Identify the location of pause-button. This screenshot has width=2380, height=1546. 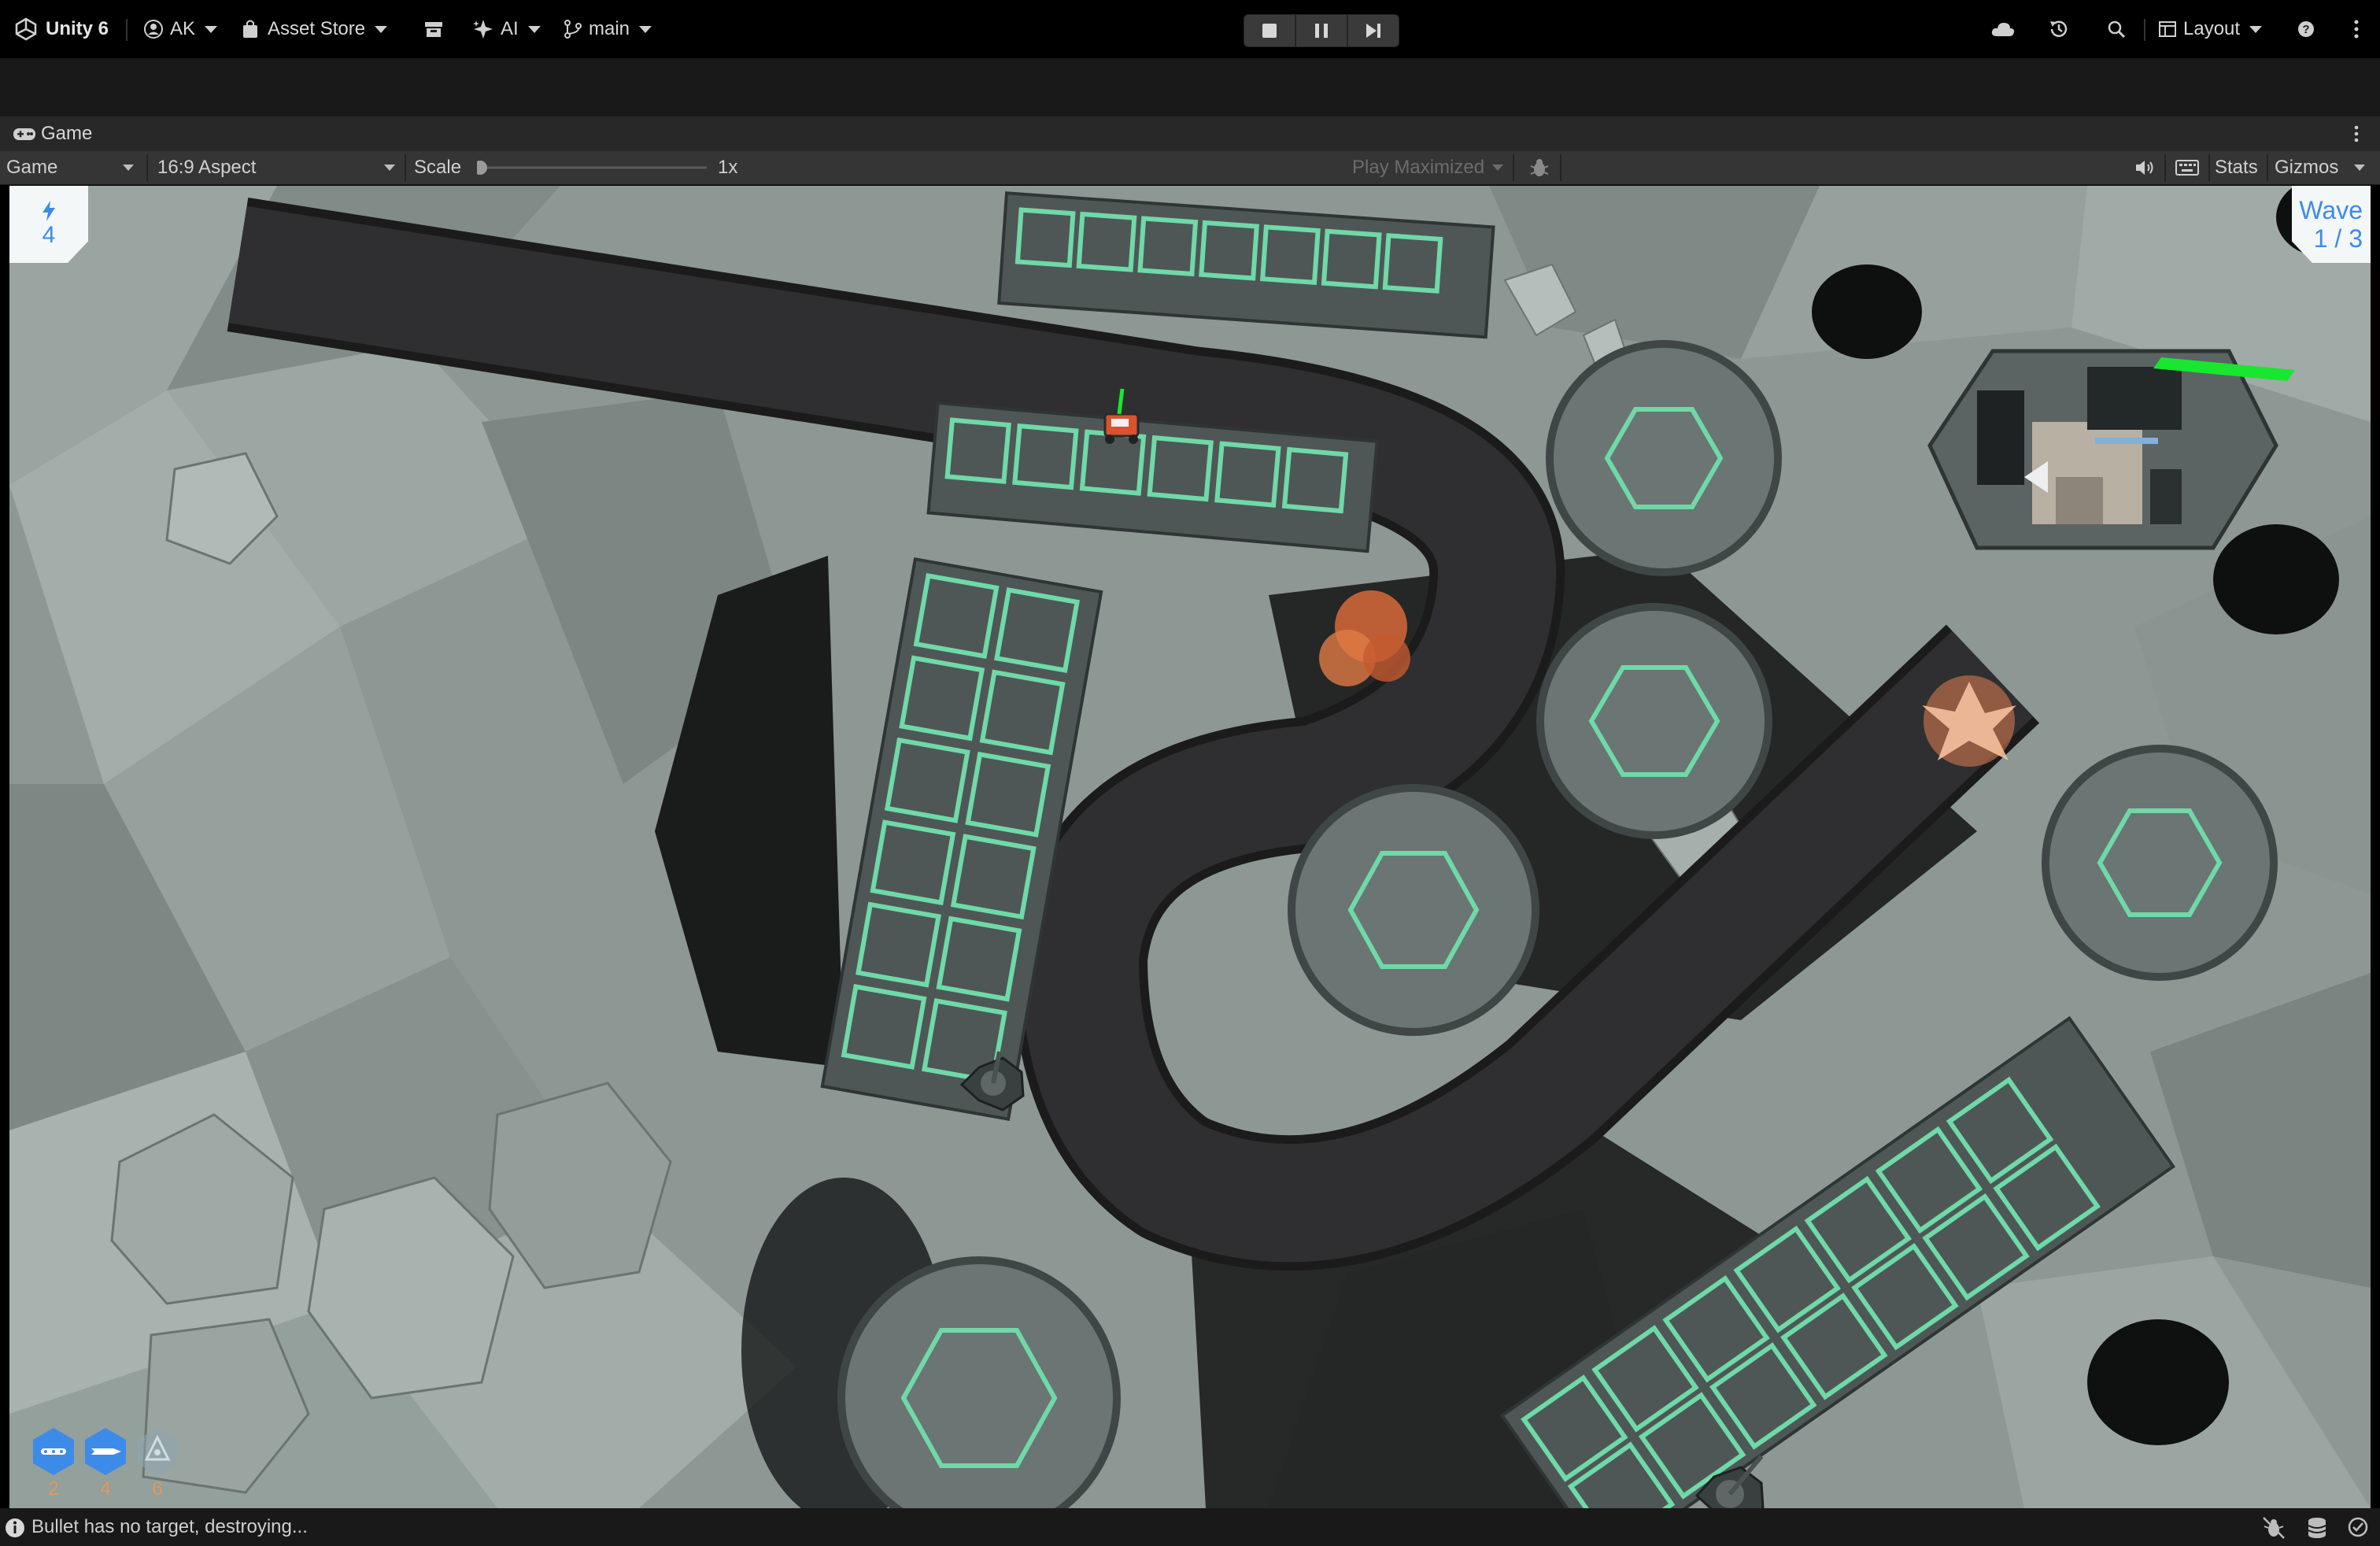
(1321, 30).